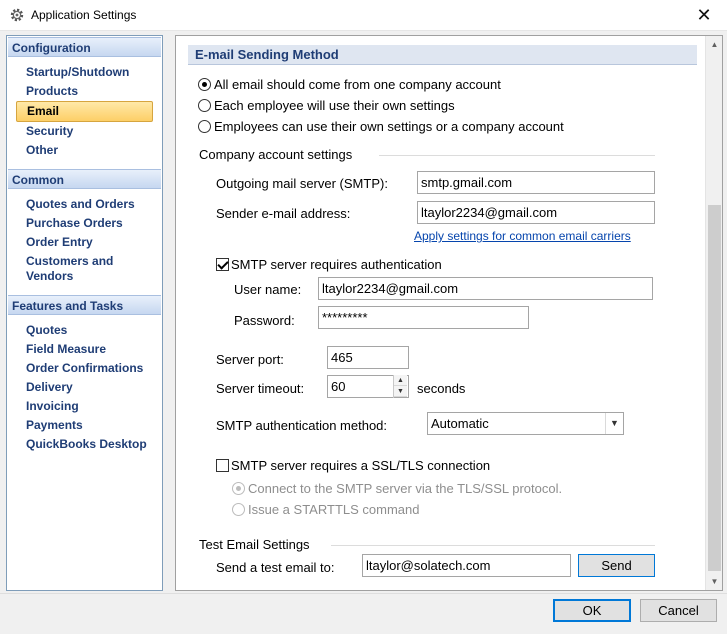  I want to click on password-input: *********, so click(423, 317).